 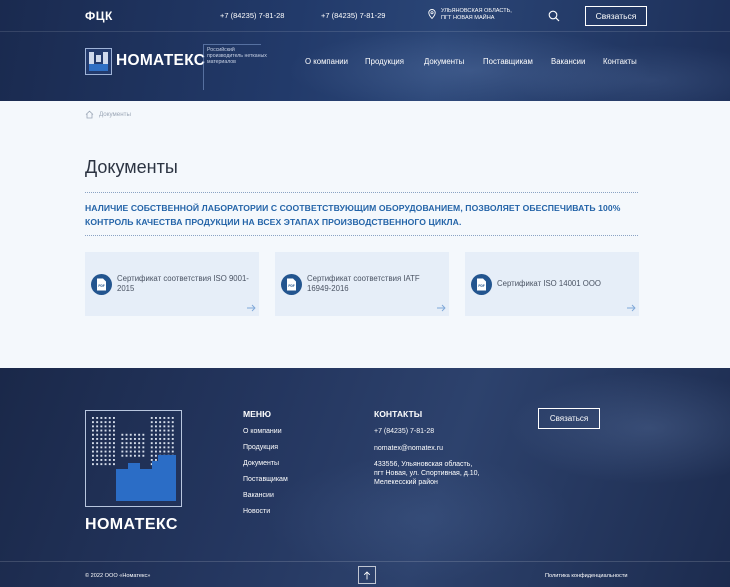 What do you see at coordinates (265, 479) in the screenshot?
I see `footer-menu-suppliers: Поставщикам` at bounding box center [265, 479].